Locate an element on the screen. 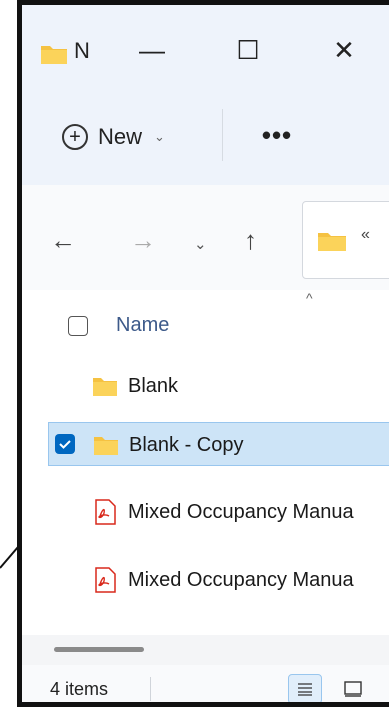  new-button-label: New is located at coordinates (120, 136).